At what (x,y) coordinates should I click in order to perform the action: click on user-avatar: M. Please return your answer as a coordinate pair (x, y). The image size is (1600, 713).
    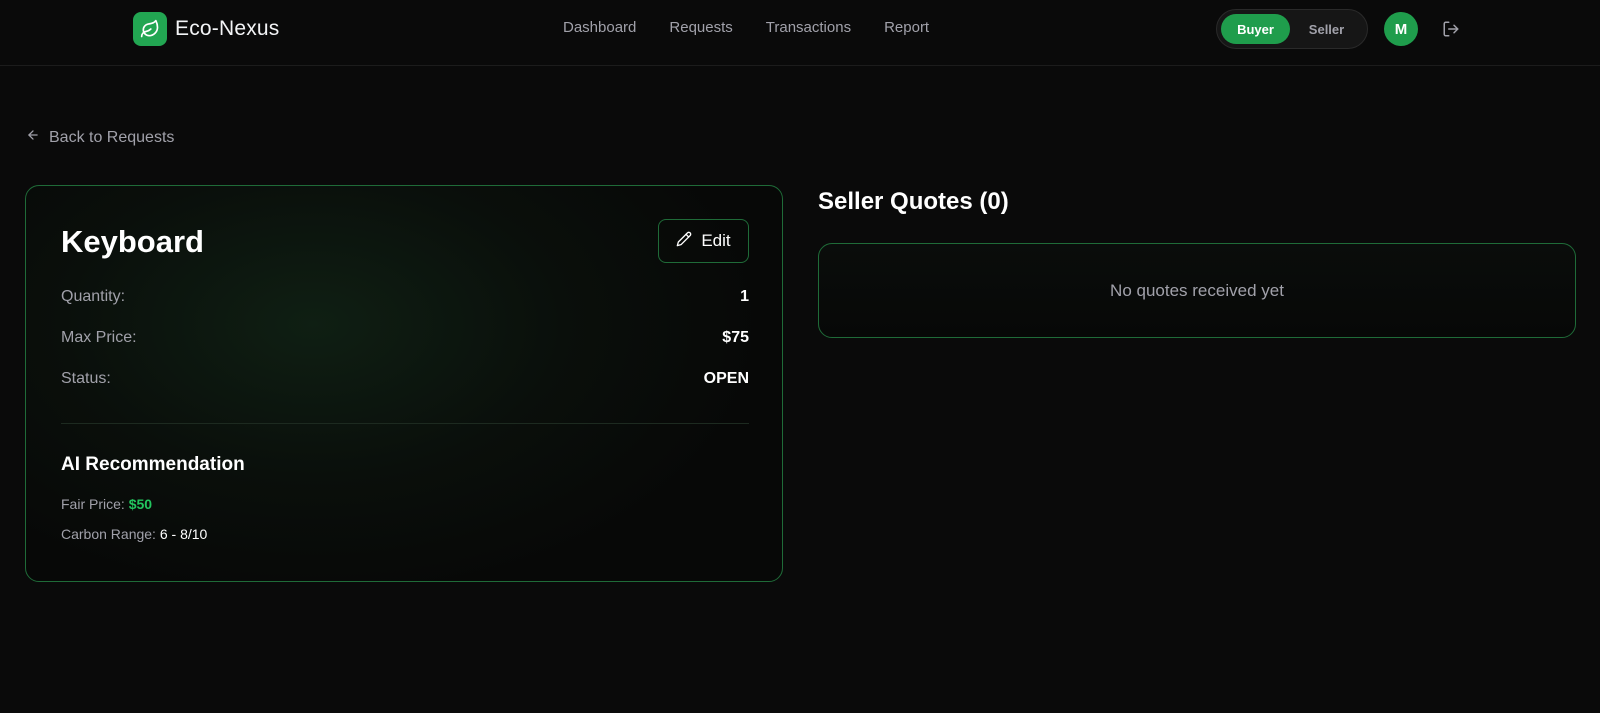
    Looking at the image, I should click on (1401, 29).